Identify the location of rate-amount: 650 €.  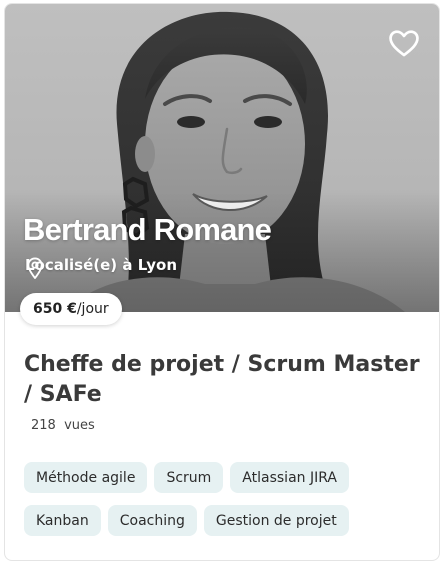
(55, 309).